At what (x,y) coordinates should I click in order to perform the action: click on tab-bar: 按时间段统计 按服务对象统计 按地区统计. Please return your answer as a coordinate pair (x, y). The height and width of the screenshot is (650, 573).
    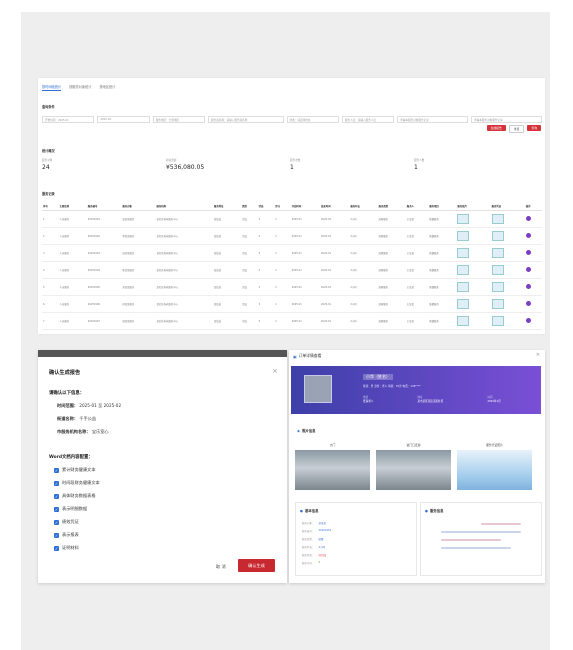
    Looking at the image, I should click on (78, 87).